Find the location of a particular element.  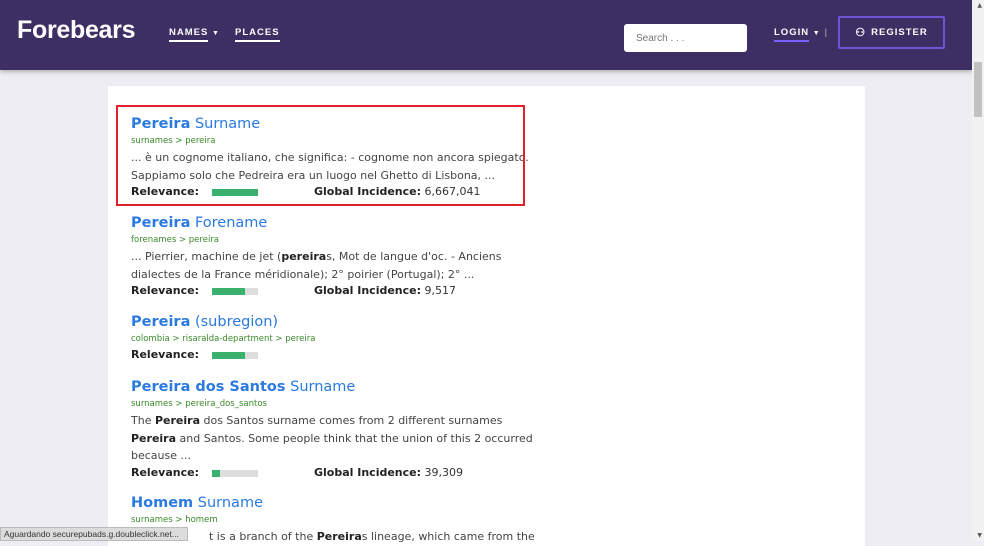

highlight-box is located at coordinates (320, 155).